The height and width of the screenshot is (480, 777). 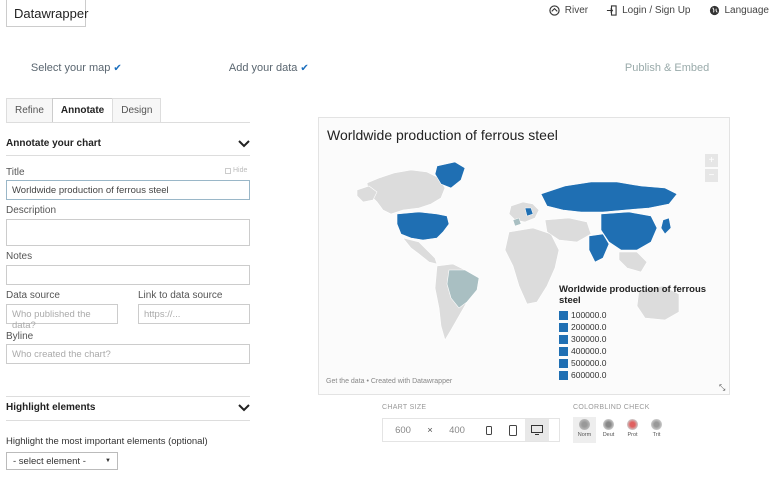 What do you see at coordinates (137, 110) in the screenshot?
I see `tab-design: Design` at bounding box center [137, 110].